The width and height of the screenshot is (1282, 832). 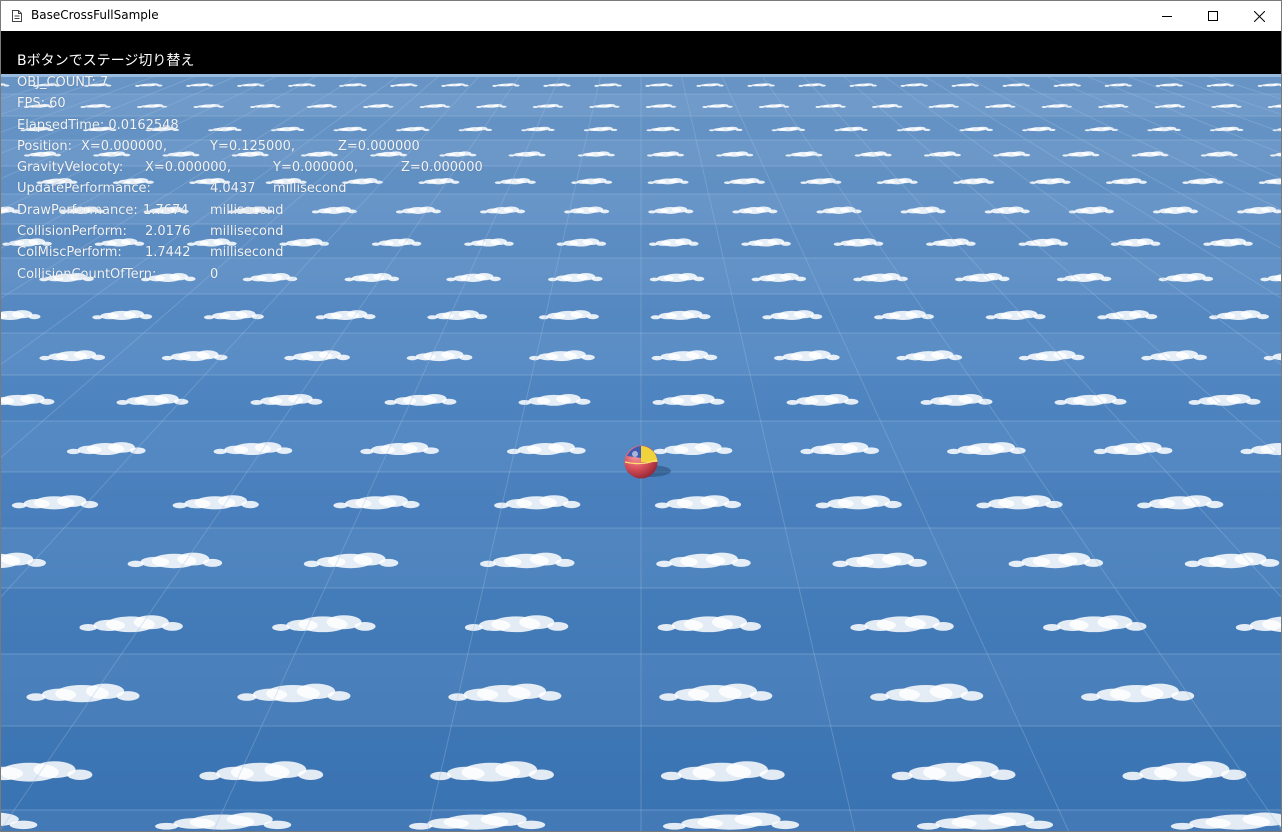 I want to click on minimize-icon, so click(x=1167, y=16).